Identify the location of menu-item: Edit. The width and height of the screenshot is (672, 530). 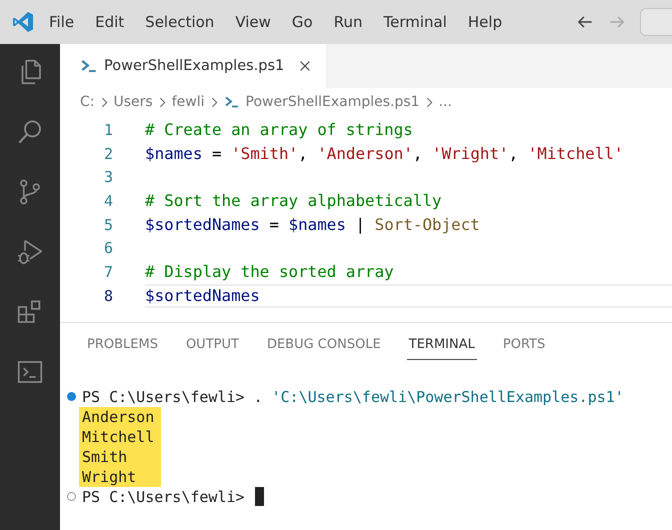
(109, 22).